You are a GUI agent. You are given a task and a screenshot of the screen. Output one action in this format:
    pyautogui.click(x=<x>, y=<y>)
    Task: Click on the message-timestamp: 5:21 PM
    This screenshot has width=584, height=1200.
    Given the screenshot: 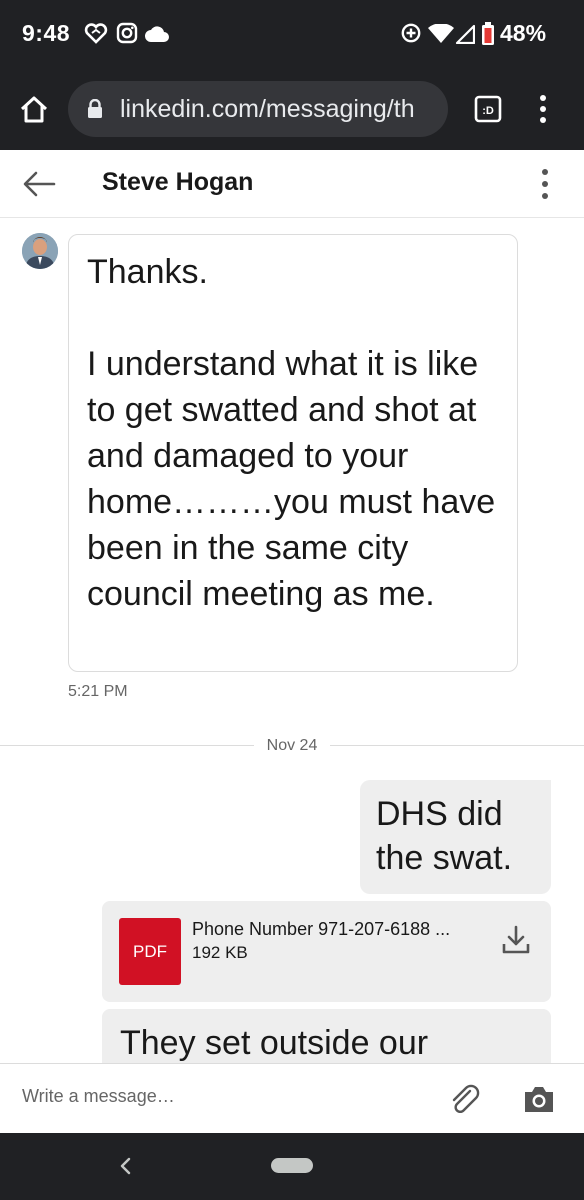 What is the action you would take?
    pyautogui.click(x=98, y=691)
    